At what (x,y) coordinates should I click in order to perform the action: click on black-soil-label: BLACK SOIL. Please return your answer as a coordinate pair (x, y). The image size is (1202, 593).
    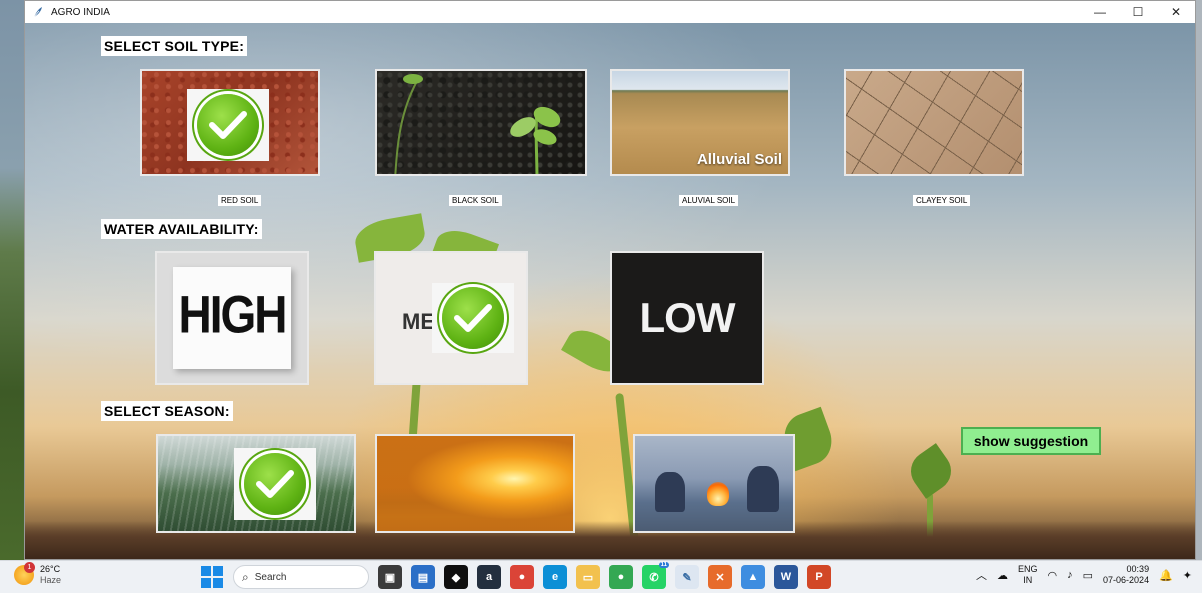
    Looking at the image, I should click on (475, 200).